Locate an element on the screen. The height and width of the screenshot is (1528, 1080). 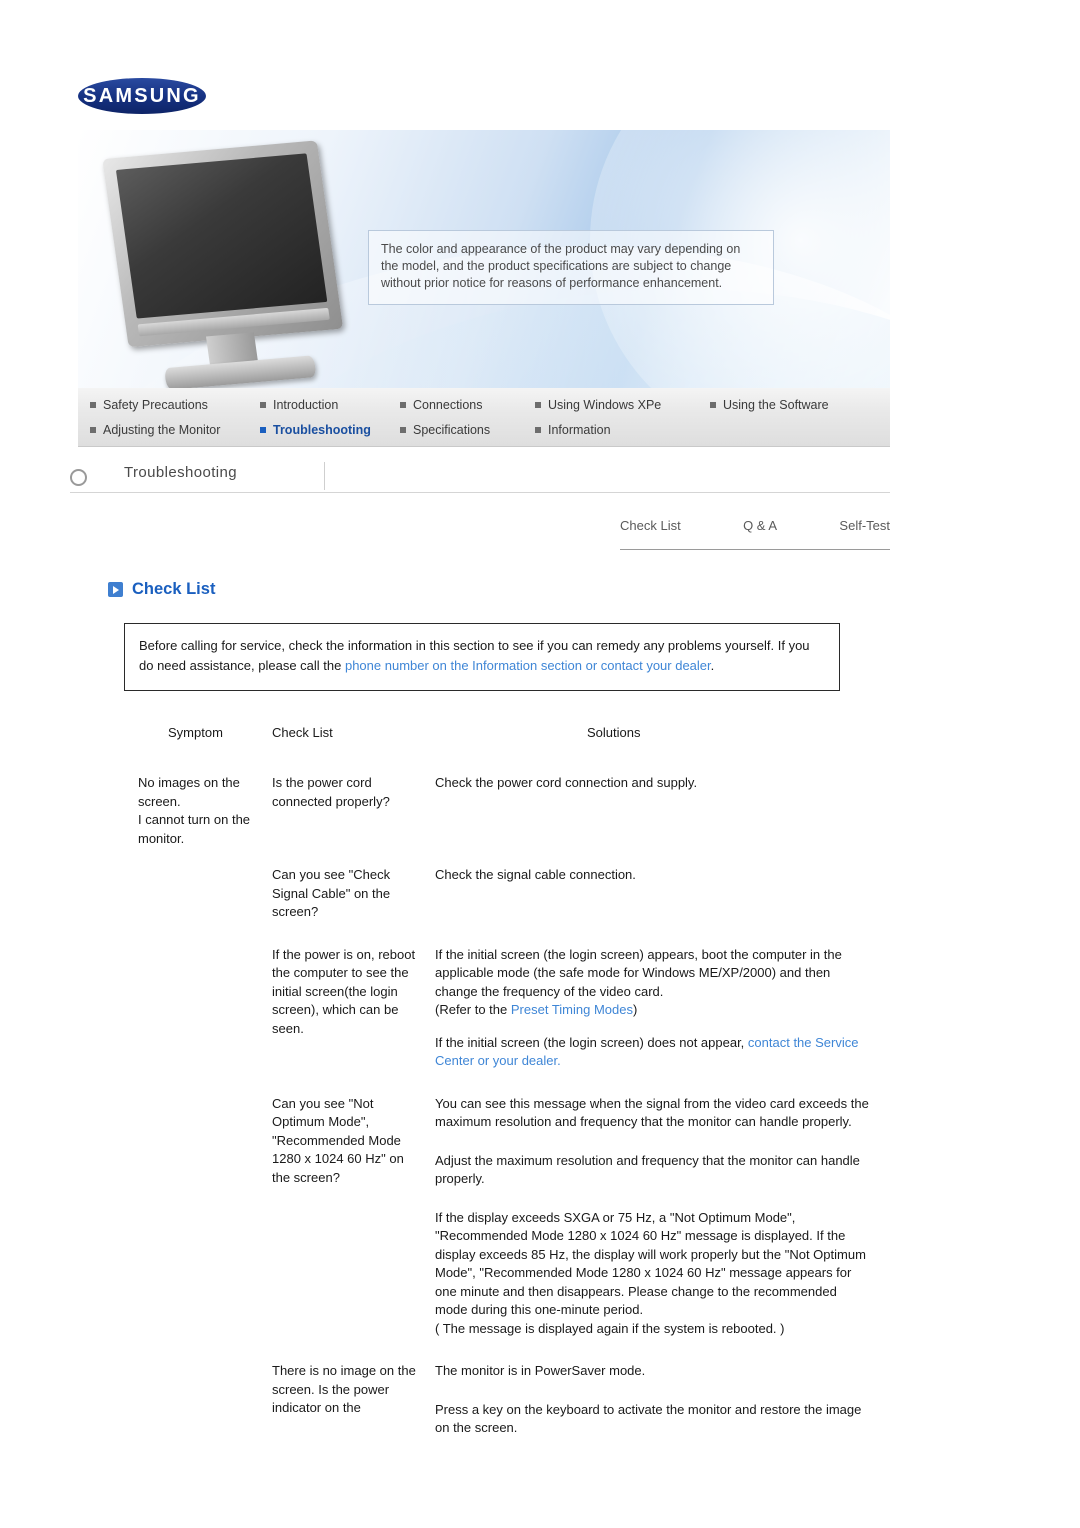
table-header-row: Symptom Check List Solutions is located at coordinates (504, 733).